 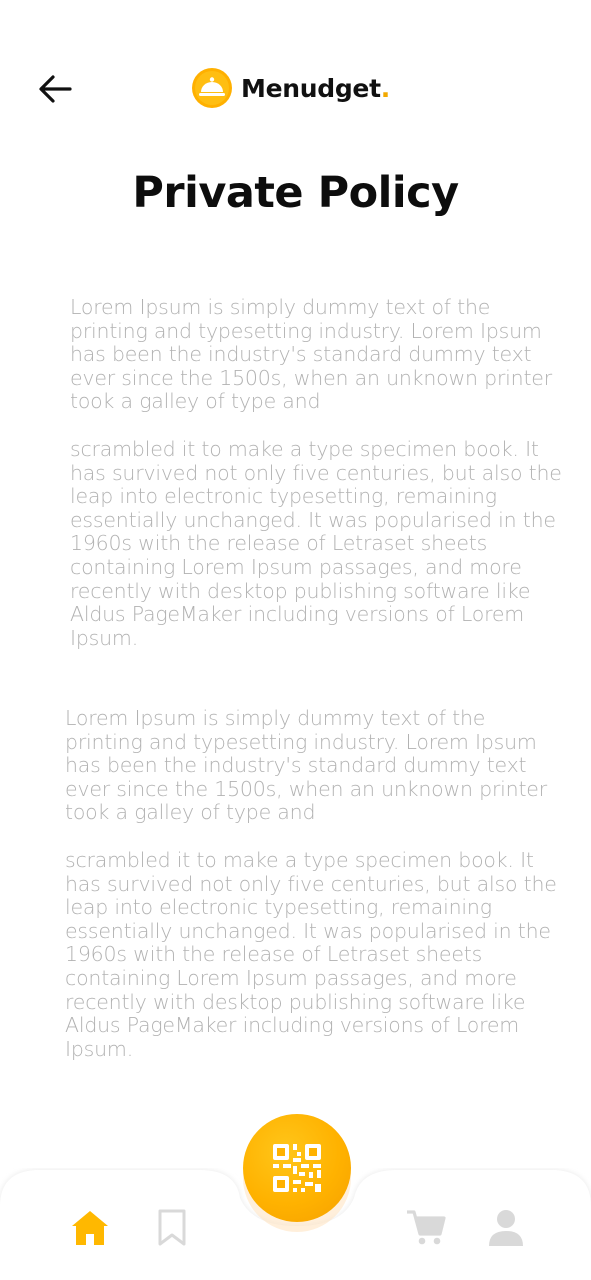 I want to click on home-icon, so click(x=90, y=1228).